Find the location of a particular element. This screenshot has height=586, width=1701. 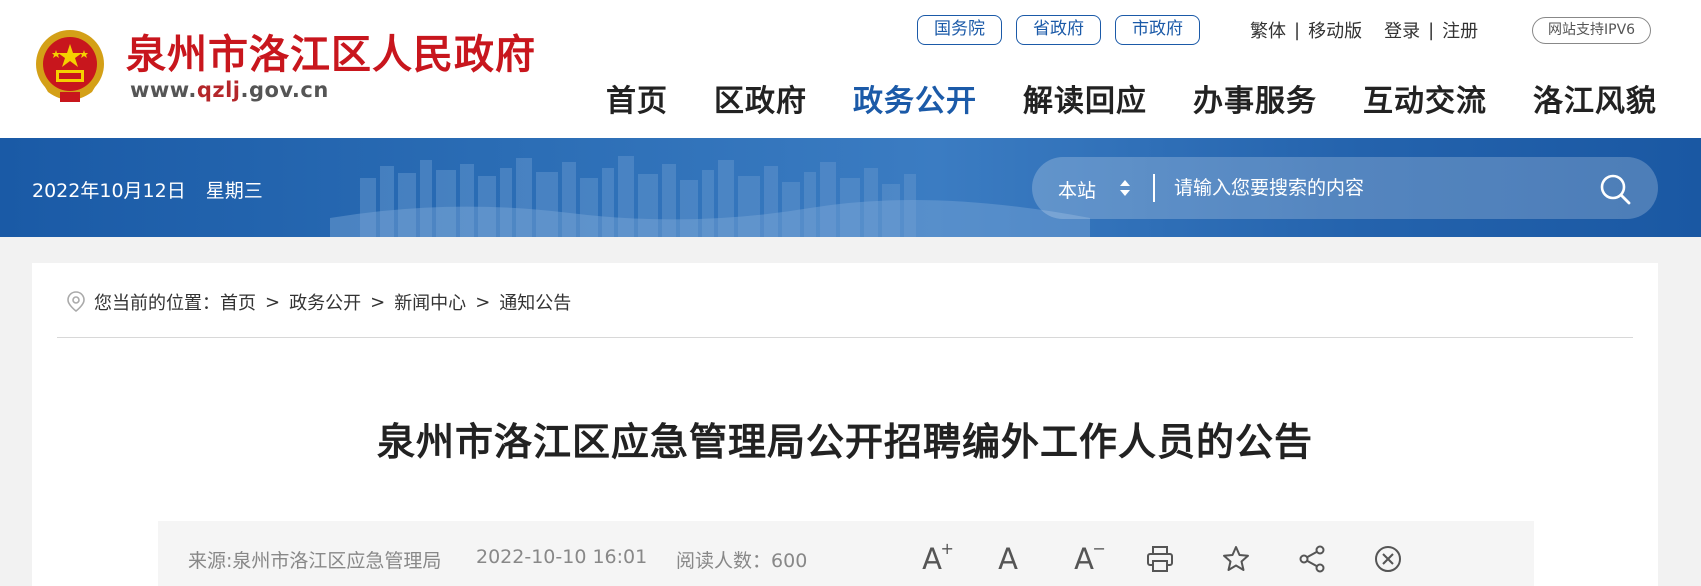

search-icon is located at coordinates (1615, 189).